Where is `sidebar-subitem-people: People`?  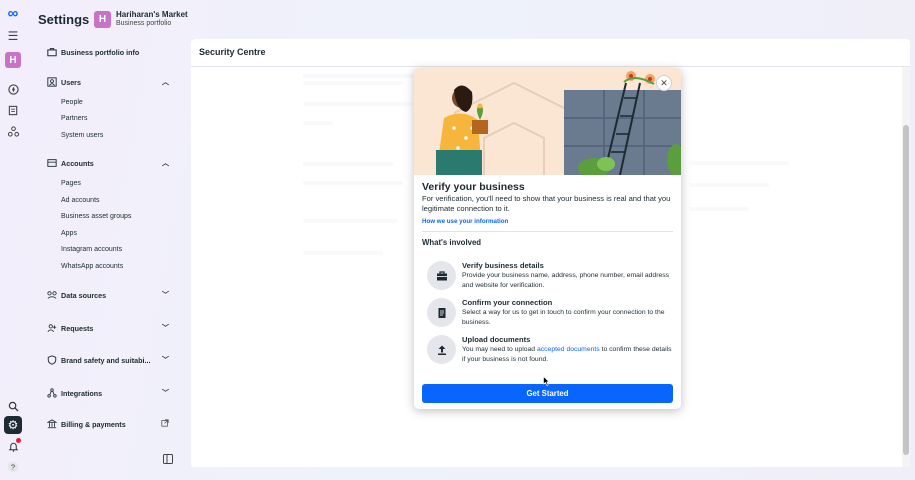
sidebar-subitem-people: People is located at coordinates (72, 102).